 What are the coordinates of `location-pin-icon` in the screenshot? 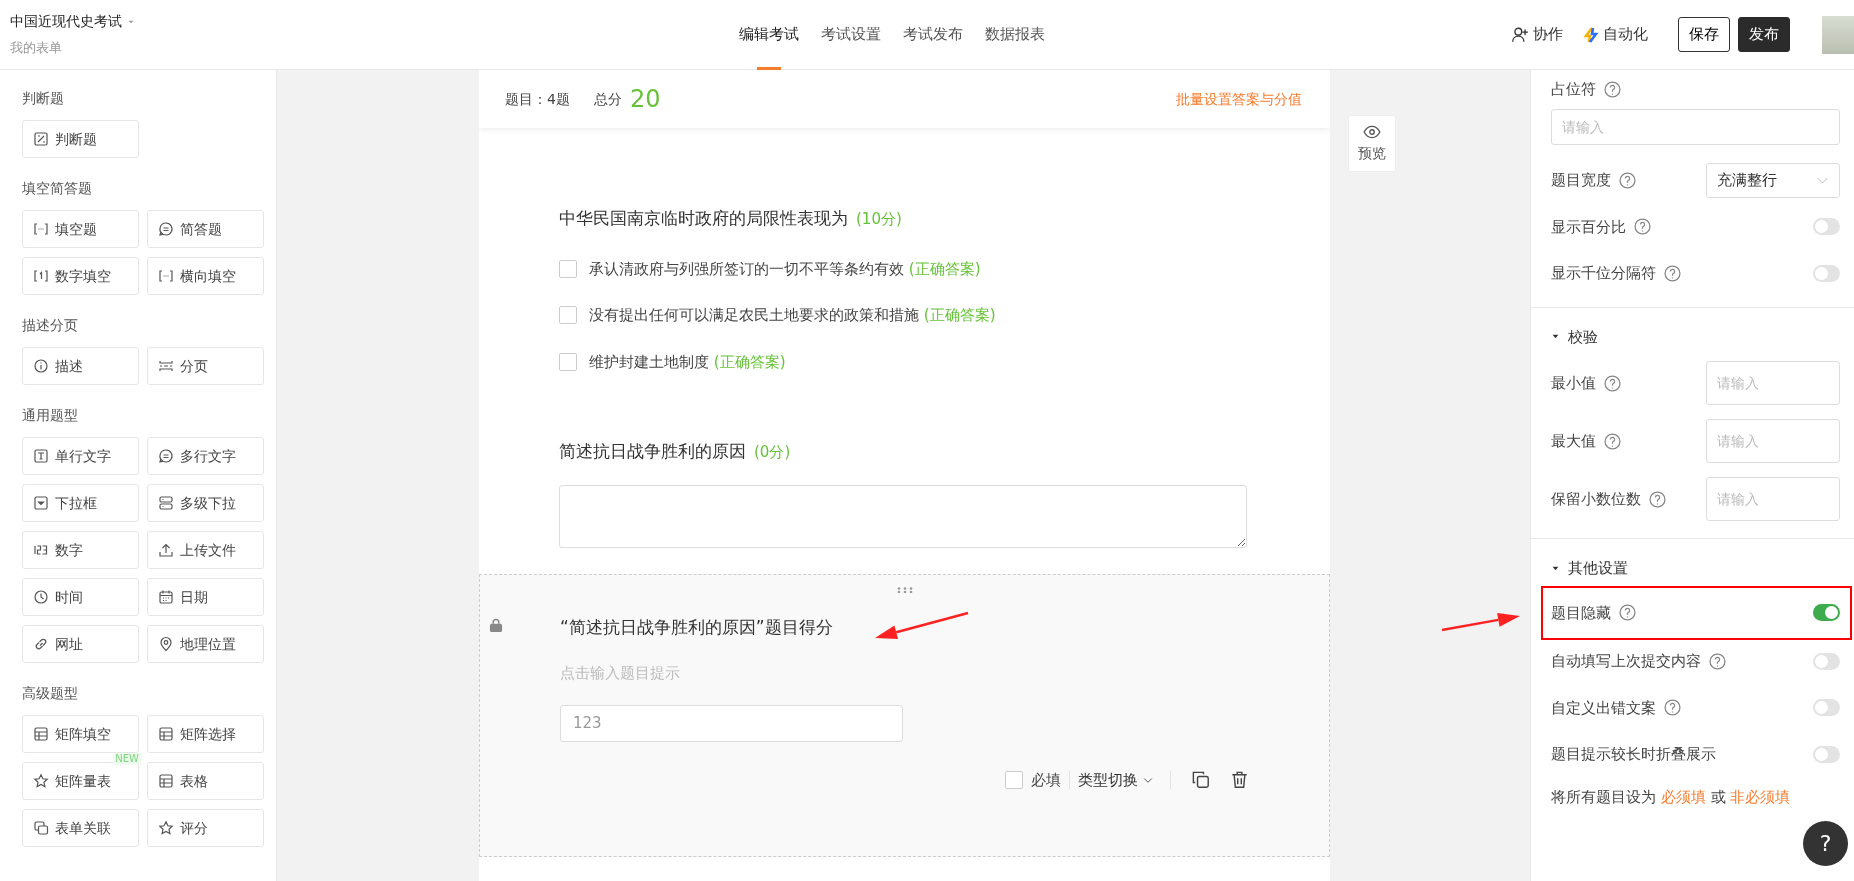 It's located at (166, 644).